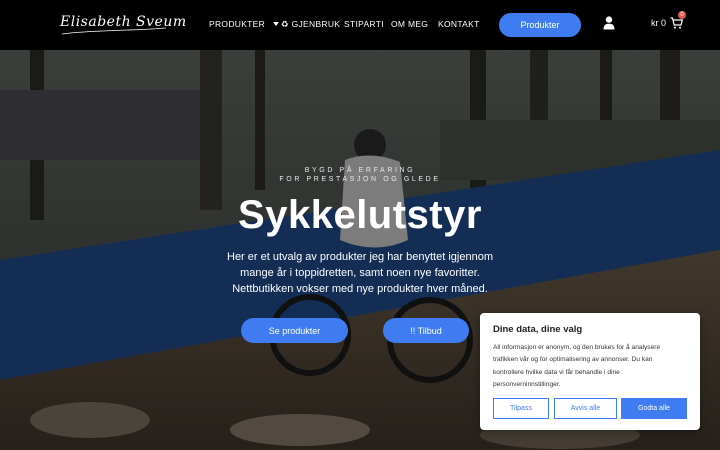 The width and height of the screenshot is (720, 450). What do you see at coordinates (114, 31) in the screenshot?
I see `logo-underline-icon` at bounding box center [114, 31].